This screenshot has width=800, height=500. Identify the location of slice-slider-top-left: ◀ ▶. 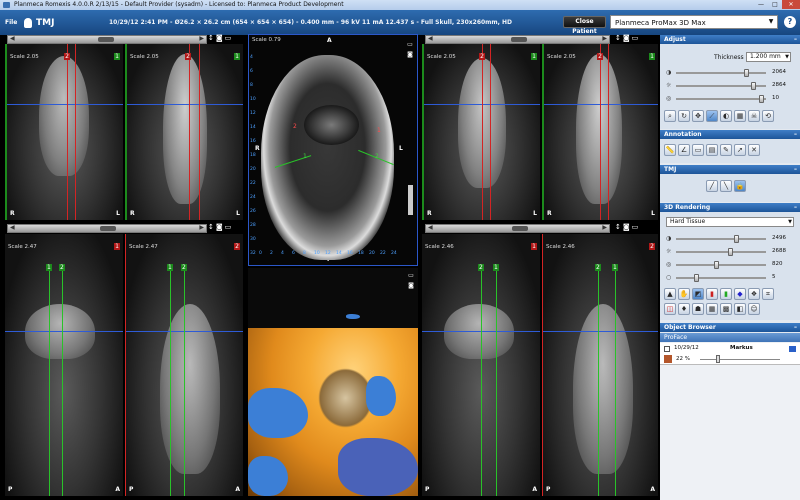
(107, 39).